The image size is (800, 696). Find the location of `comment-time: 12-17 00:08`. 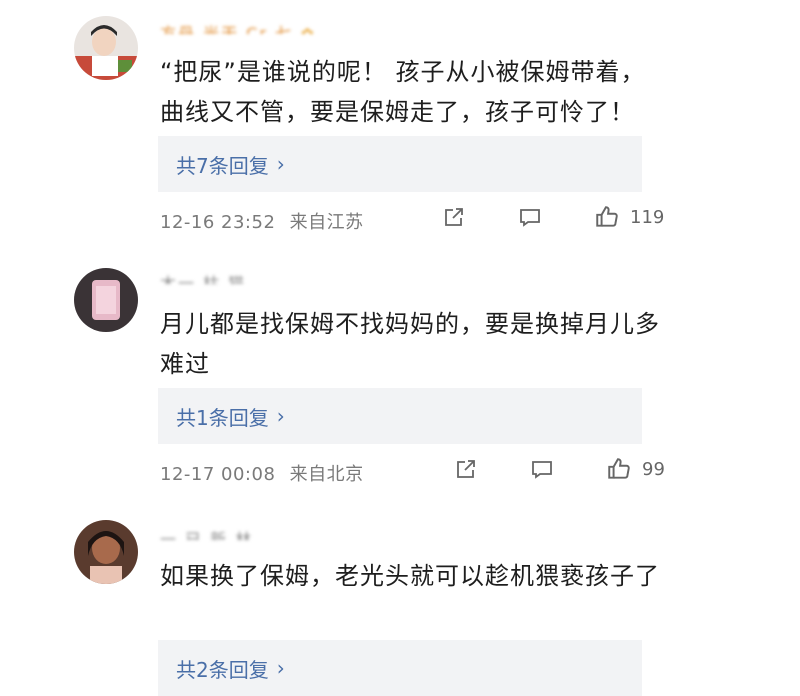

comment-time: 12-17 00:08 is located at coordinates (218, 474).